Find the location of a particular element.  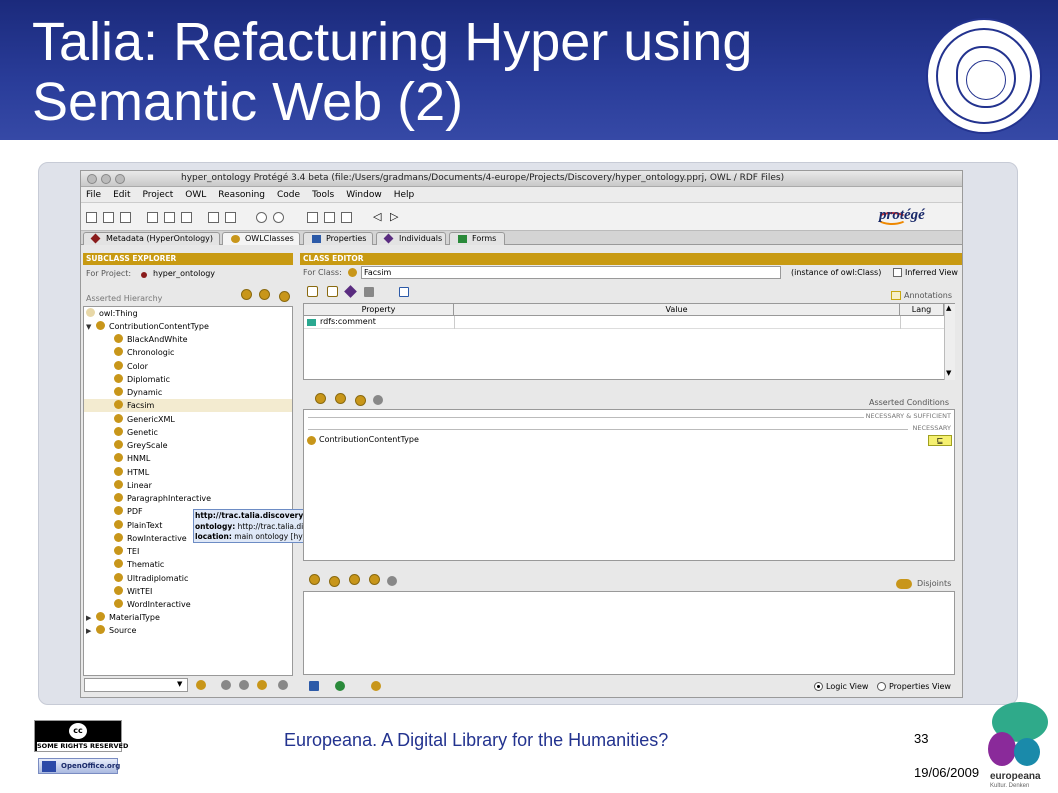

check-icon is located at coordinates (346, 217).